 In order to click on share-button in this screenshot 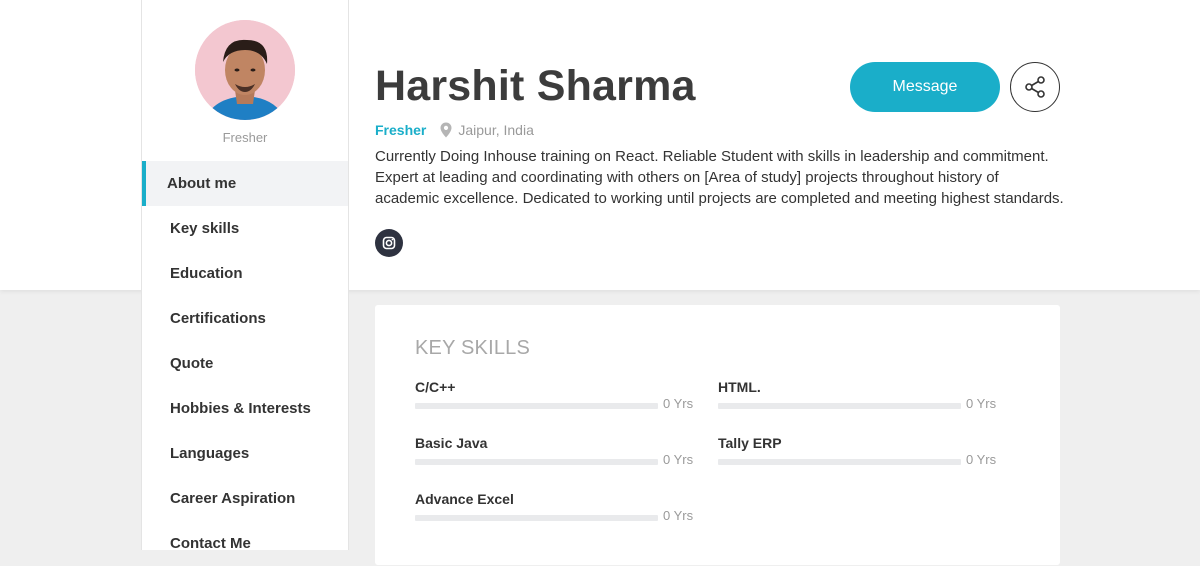, I will do `click(1035, 87)`.